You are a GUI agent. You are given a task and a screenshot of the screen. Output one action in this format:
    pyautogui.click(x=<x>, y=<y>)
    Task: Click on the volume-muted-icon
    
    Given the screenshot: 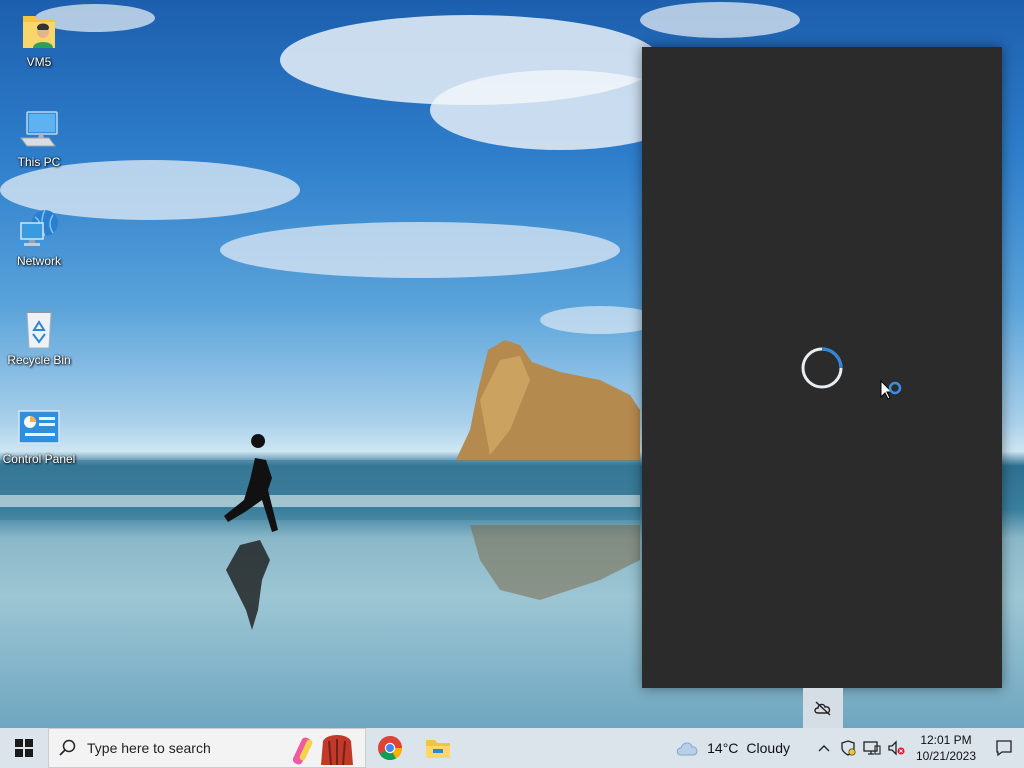 What is the action you would take?
    pyautogui.click(x=896, y=748)
    